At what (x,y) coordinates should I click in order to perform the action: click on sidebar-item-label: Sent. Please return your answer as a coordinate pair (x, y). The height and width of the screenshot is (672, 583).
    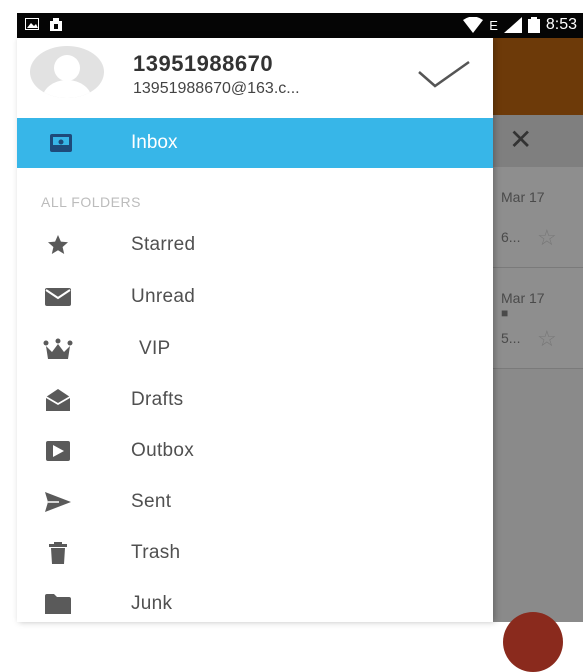
    Looking at the image, I should click on (151, 501).